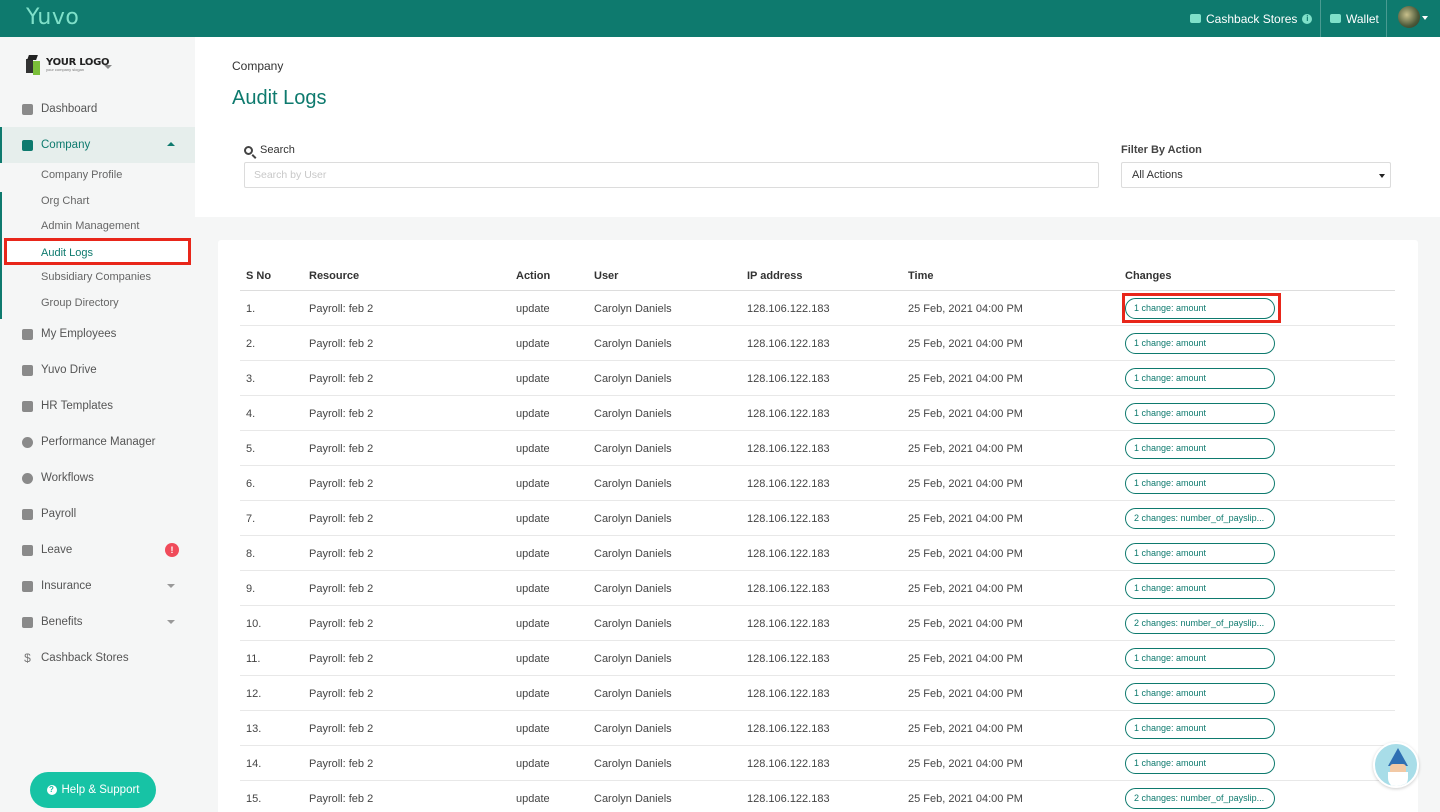  What do you see at coordinates (533, 276) in the screenshot?
I see `column-header-action: Action` at bounding box center [533, 276].